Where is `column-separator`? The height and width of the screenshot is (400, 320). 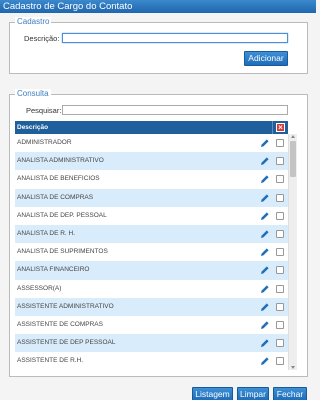
column-separator is located at coordinates (272, 127).